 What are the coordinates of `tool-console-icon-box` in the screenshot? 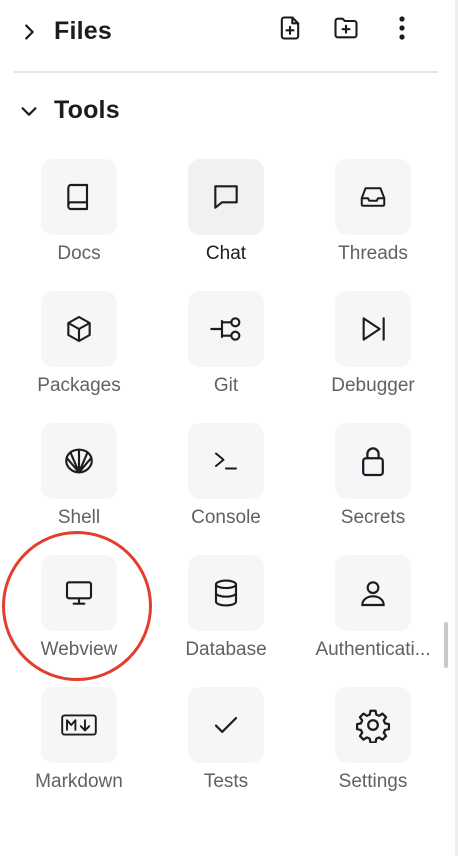 It's located at (226, 461).